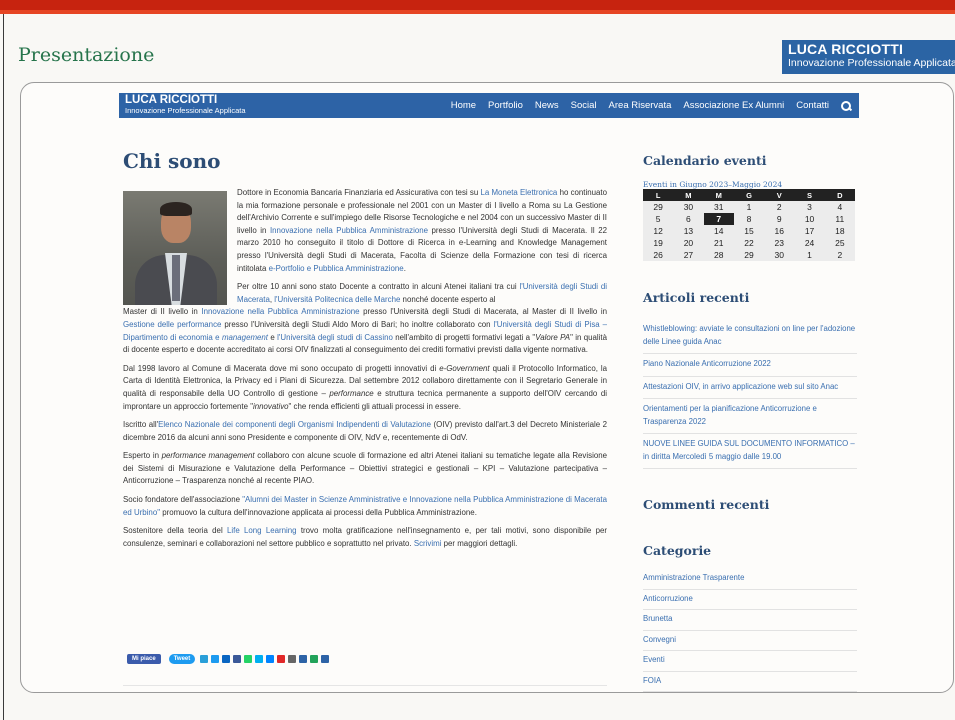 Image resolution: width=955 pixels, height=720 pixels. Describe the element at coordinates (750, 682) in the screenshot. I see `category-link: FOIA` at that location.